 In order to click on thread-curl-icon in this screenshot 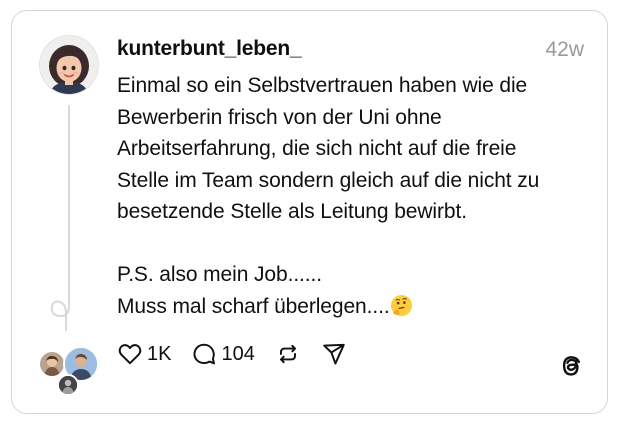, I will do `click(60, 312)`.